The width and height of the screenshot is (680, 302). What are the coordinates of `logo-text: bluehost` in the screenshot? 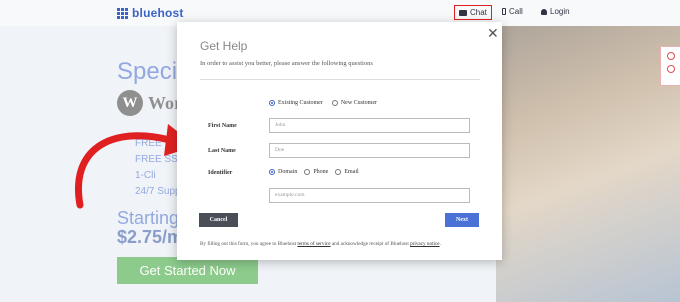 It's located at (158, 13).